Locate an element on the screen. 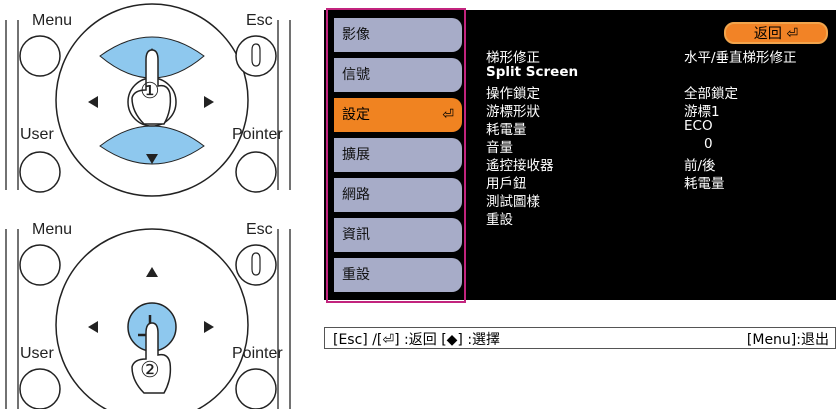 This screenshot has height=409, width=839. footer-instructions: [Esc] /[⏎] :返回 [◆] :選擇 is located at coordinates (417, 340).